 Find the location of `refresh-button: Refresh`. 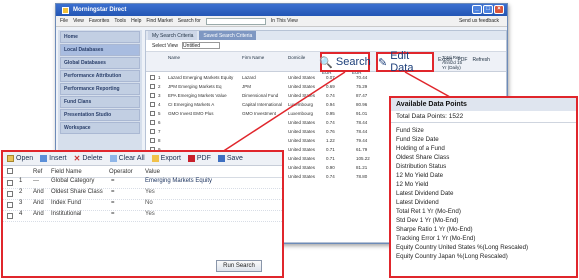

refresh-button: Refresh is located at coordinates (481, 60).